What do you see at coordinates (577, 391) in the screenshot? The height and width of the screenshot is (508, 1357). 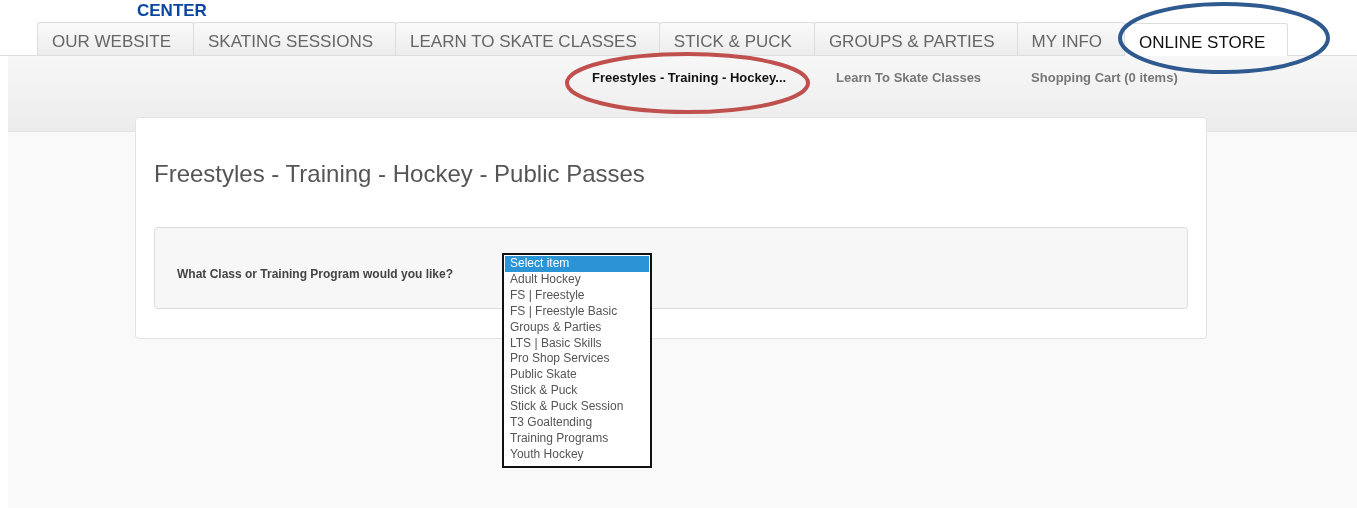 I see `list-option: Stick & Puck` at bounding box center [577, 391].